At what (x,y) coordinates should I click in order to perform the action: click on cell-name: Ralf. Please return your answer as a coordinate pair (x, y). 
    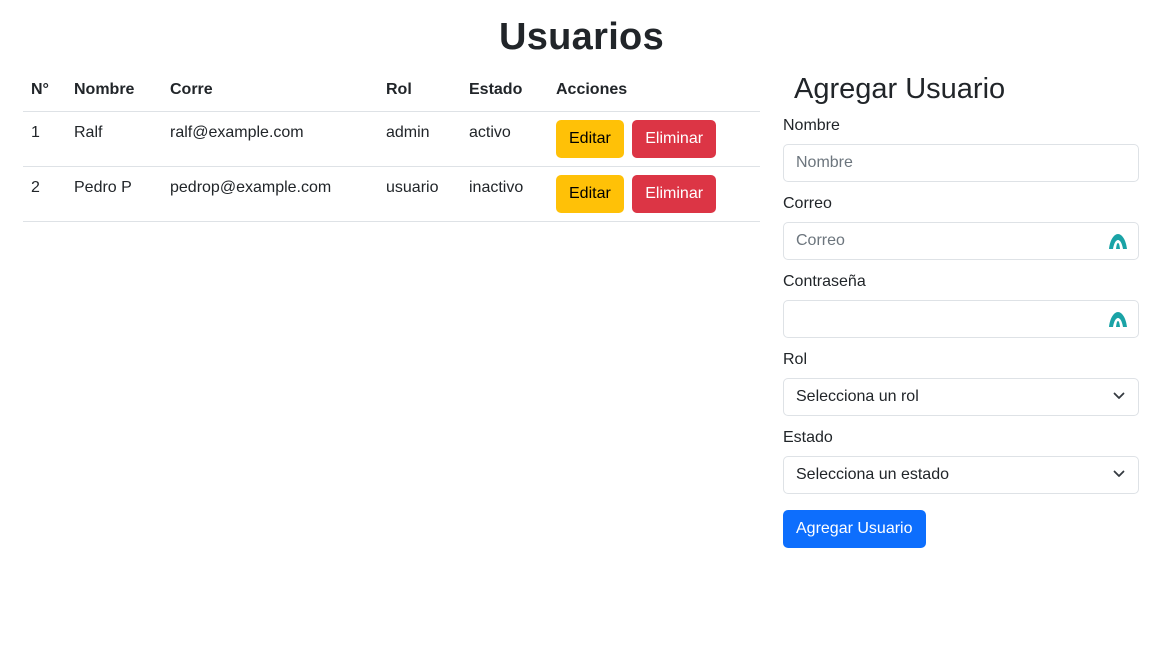
    Looking at the image, I should click on (114, 139).